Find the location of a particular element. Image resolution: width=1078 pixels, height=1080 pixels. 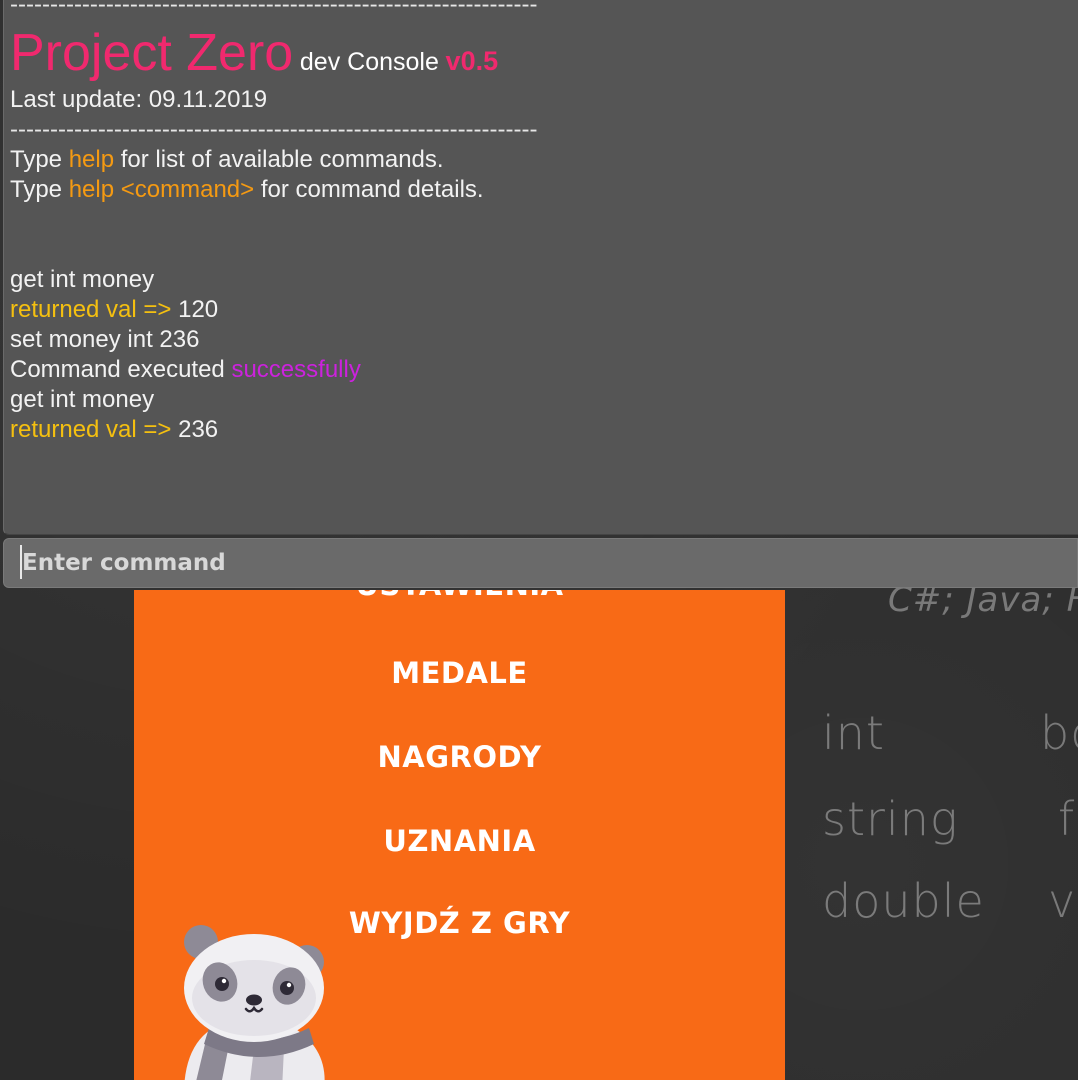

menu-item-settings: USTAWIENIA is located at coordinates (459, 596).